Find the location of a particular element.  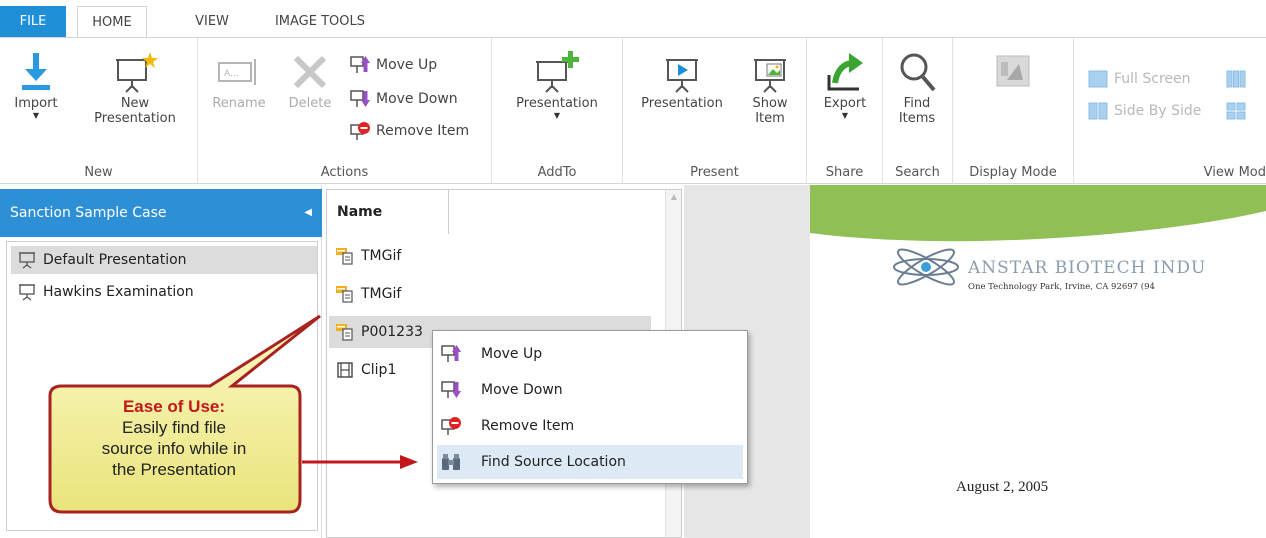

add-to-presentation-button: Presentation ▼ is located at coordinates (557, 84).